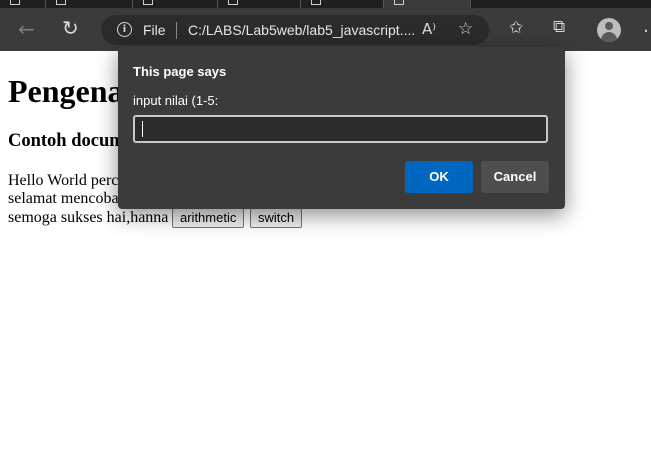  I want to click on info-icon: i, so click(124, 29).